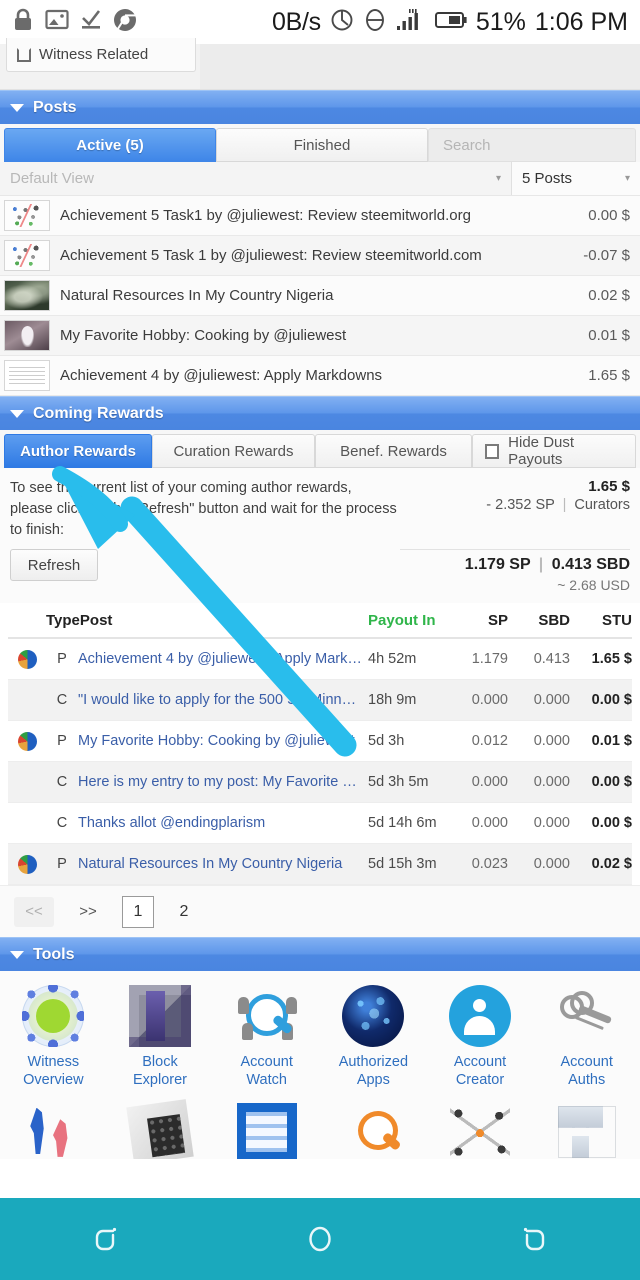 Image resolution: width=640 pixels, height=1280 pixels. I want to click on checkbox-icon, so click(492, 451).